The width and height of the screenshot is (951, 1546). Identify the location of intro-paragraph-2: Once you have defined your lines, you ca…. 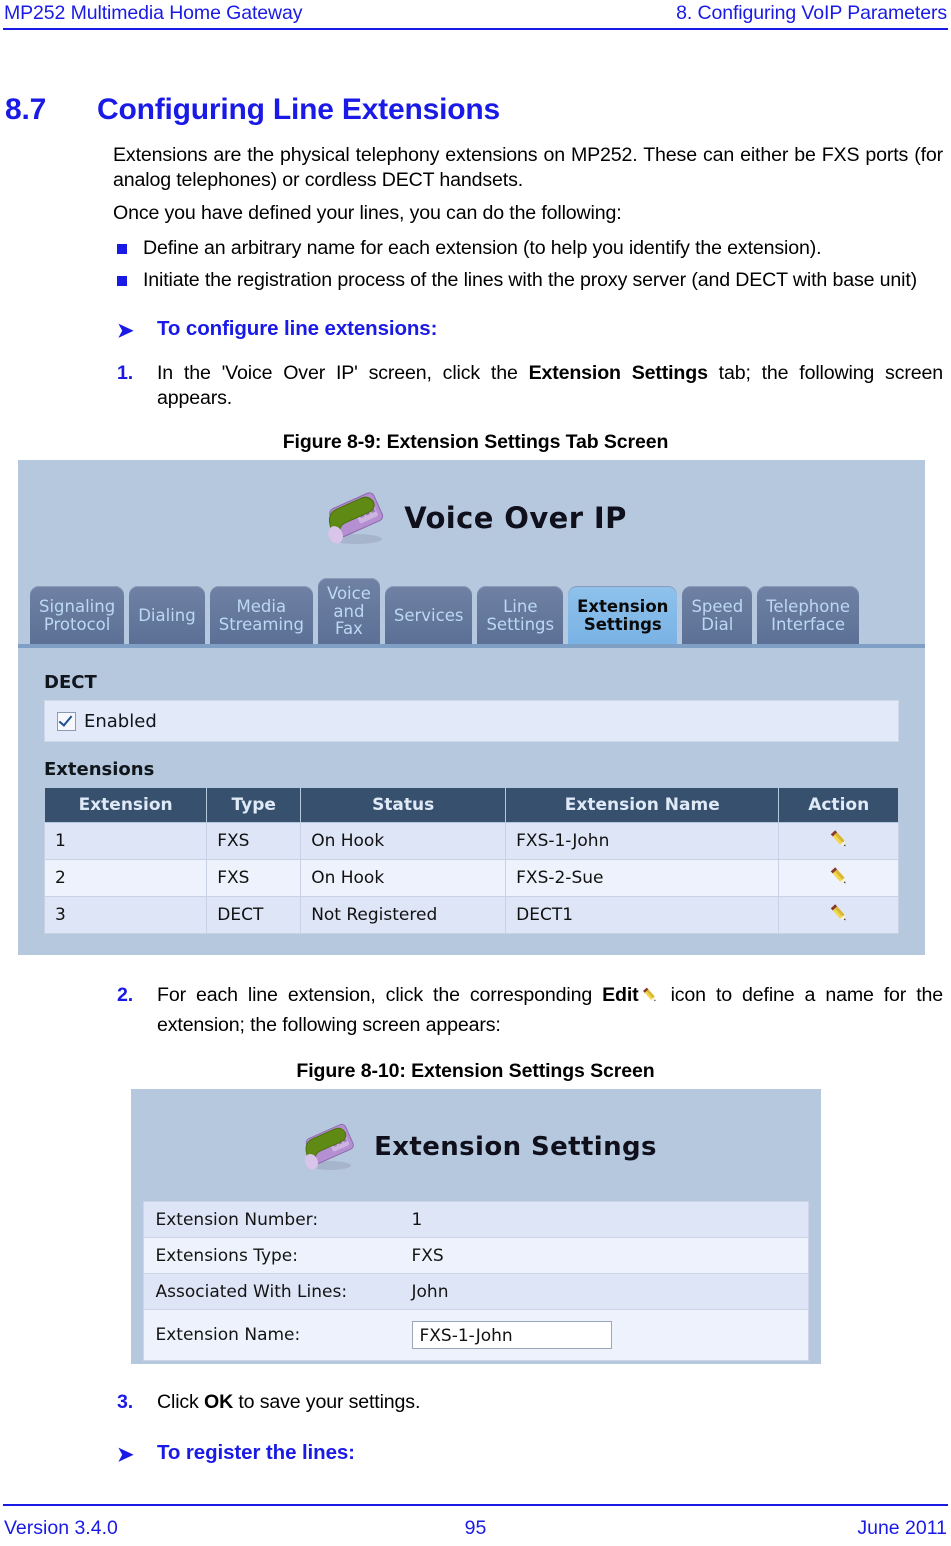
(367, 213).